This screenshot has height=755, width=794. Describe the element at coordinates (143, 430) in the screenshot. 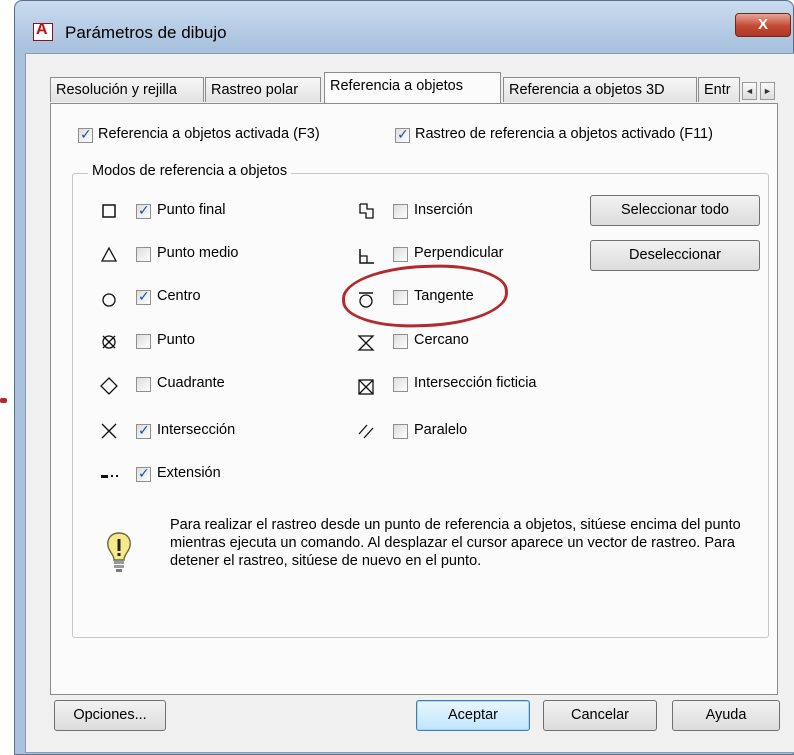

I see `intersection-checkbox` at that location.